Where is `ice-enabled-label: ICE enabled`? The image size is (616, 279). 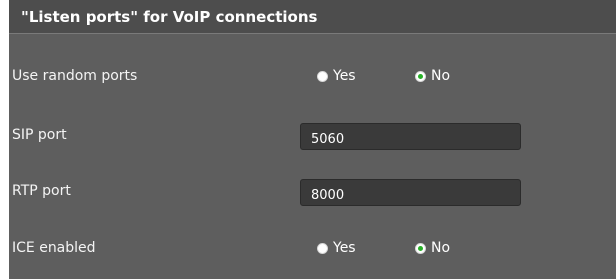 ice-enabled-label: ICE enabled is located at coordinates (54, 248).